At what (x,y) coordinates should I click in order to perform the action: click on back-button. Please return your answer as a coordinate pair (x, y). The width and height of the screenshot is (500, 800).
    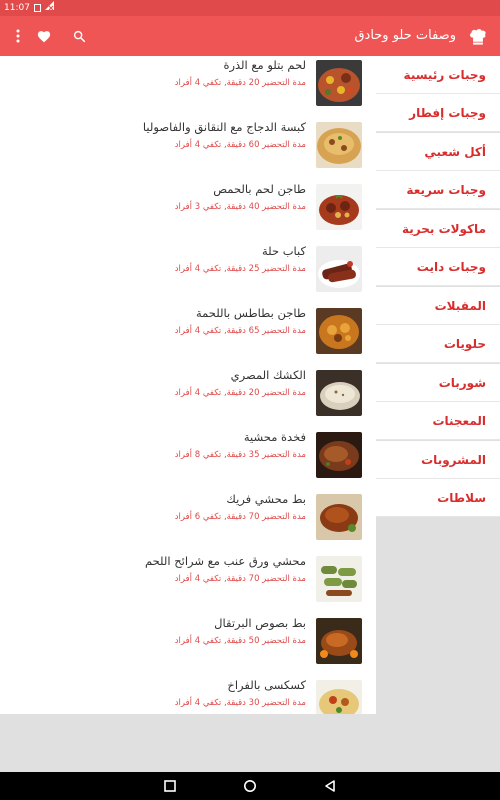
    Looking at the image, I should click on (330, 786).